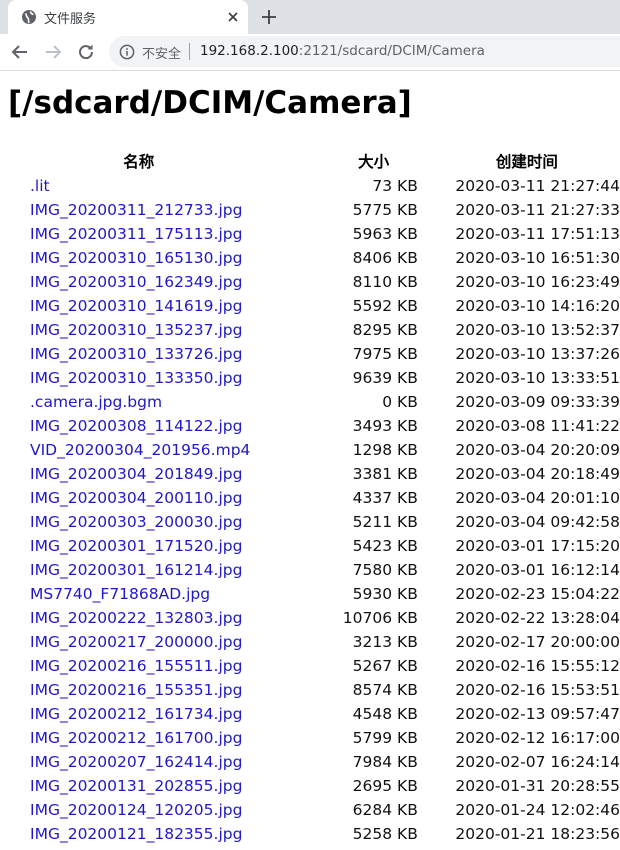  Describe the element at coordinates (385, 378) in the screenshot. I see `file-size: 9639 KB` at that location.